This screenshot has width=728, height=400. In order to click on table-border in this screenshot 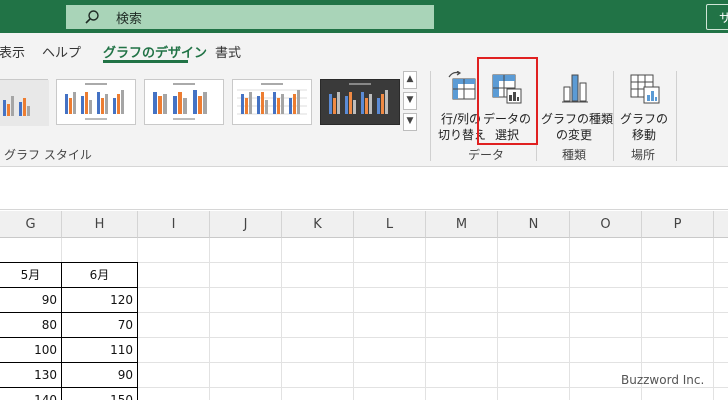, I will do `click(137, 331)`.